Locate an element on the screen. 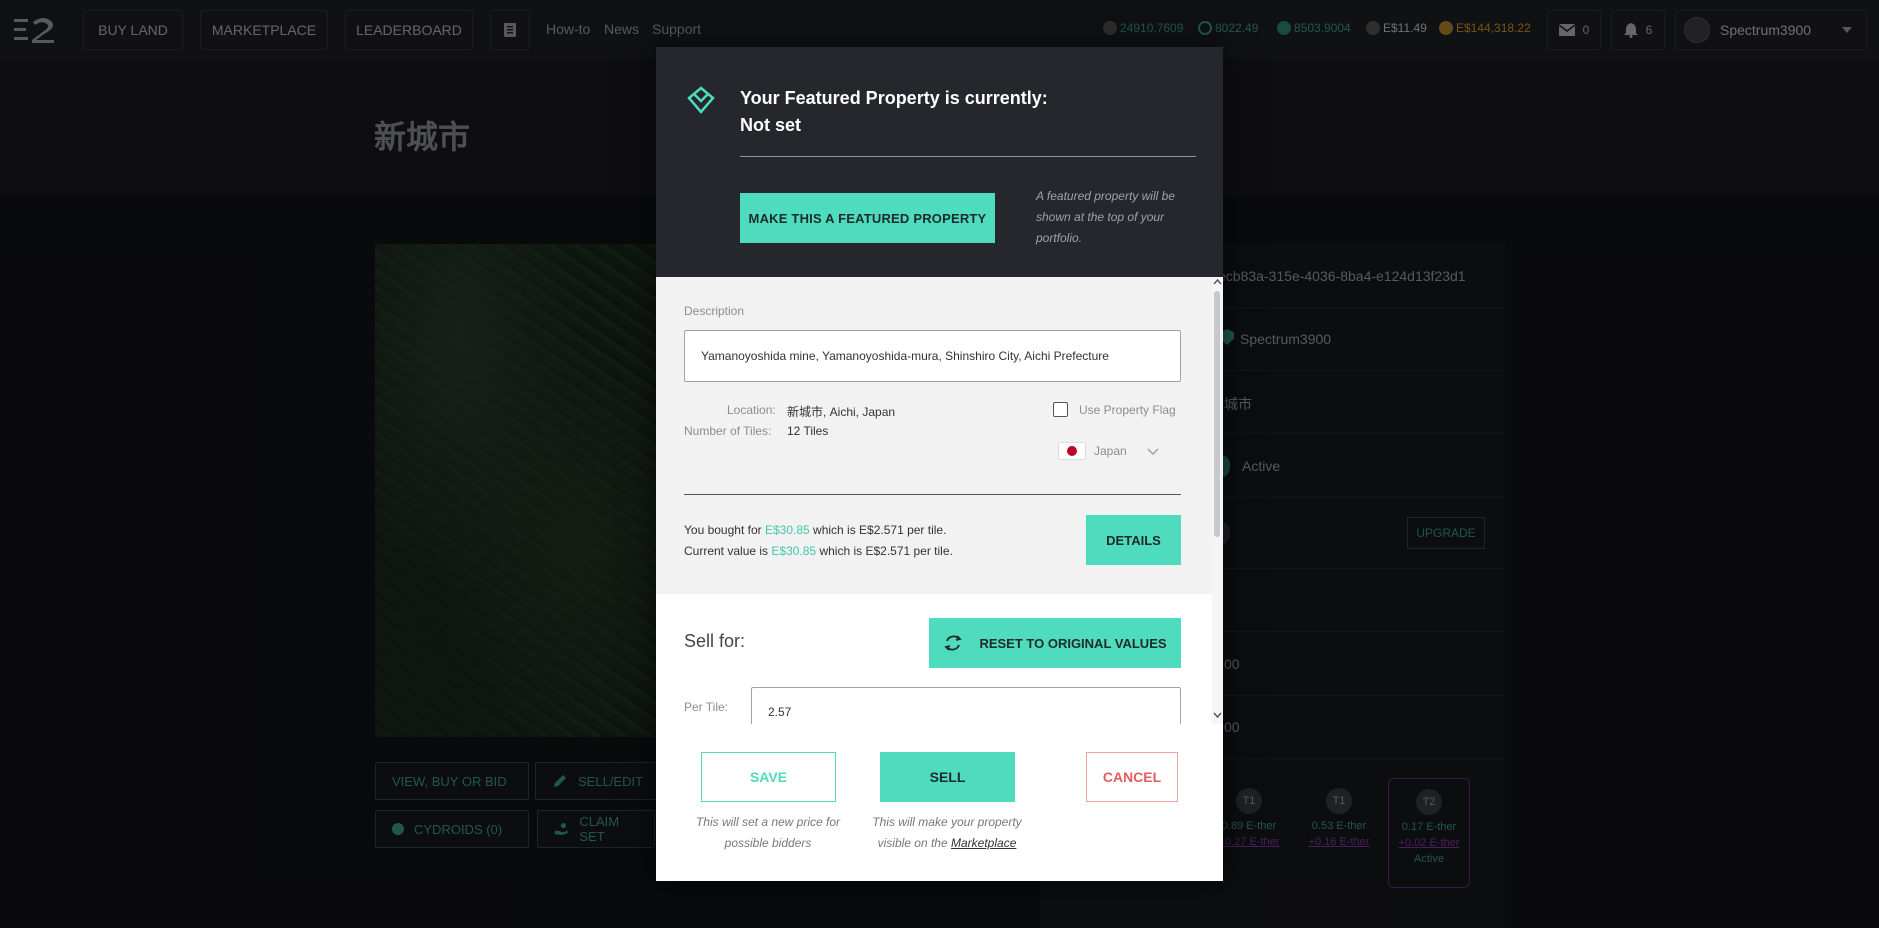 This screenshot has width=1879, height=928. featured-title-line: Your Featured Property is currently: is located at coordinates (894, 98).